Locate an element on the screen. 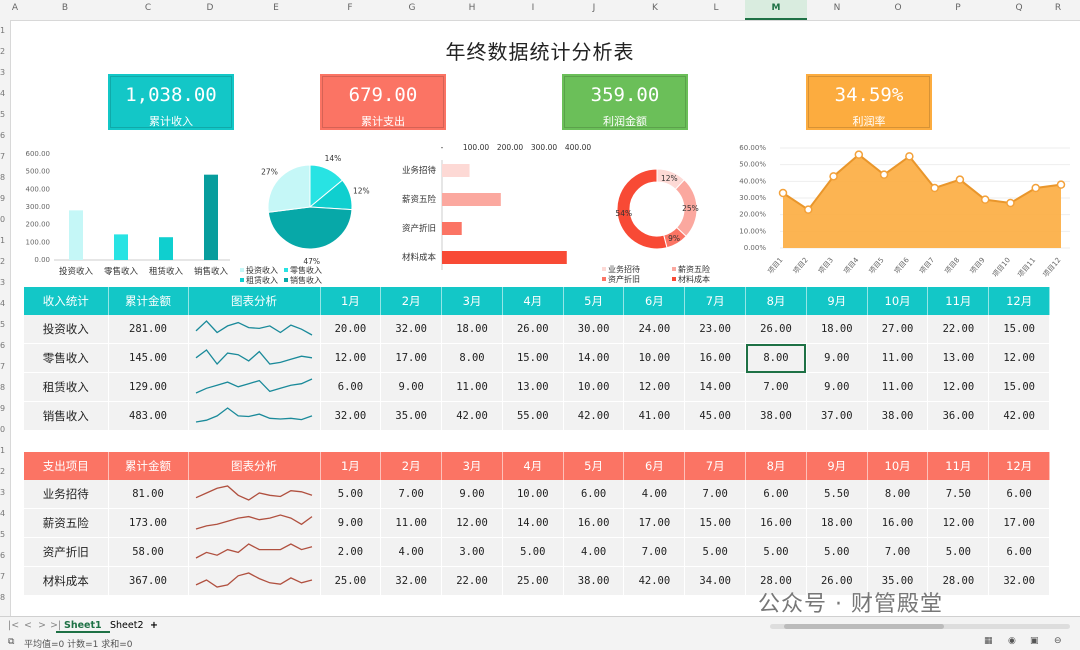 Image resolution: width=1080 pixels, height=650 pixels. column-letter: M is located at coordinates (776, 8).